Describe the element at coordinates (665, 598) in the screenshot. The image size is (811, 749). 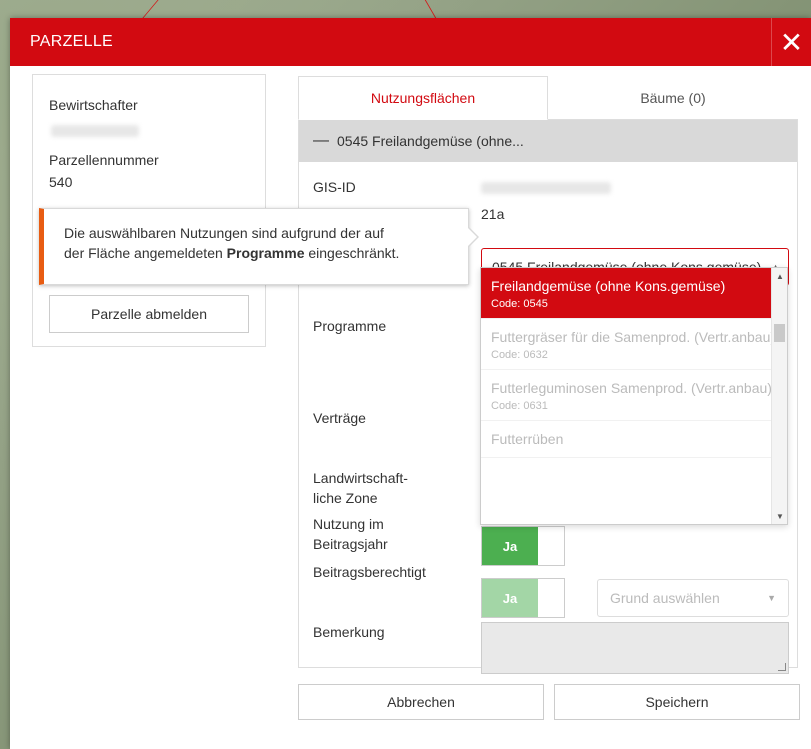
I see `grund-select-placeholder: Grund auswählen` at that location.